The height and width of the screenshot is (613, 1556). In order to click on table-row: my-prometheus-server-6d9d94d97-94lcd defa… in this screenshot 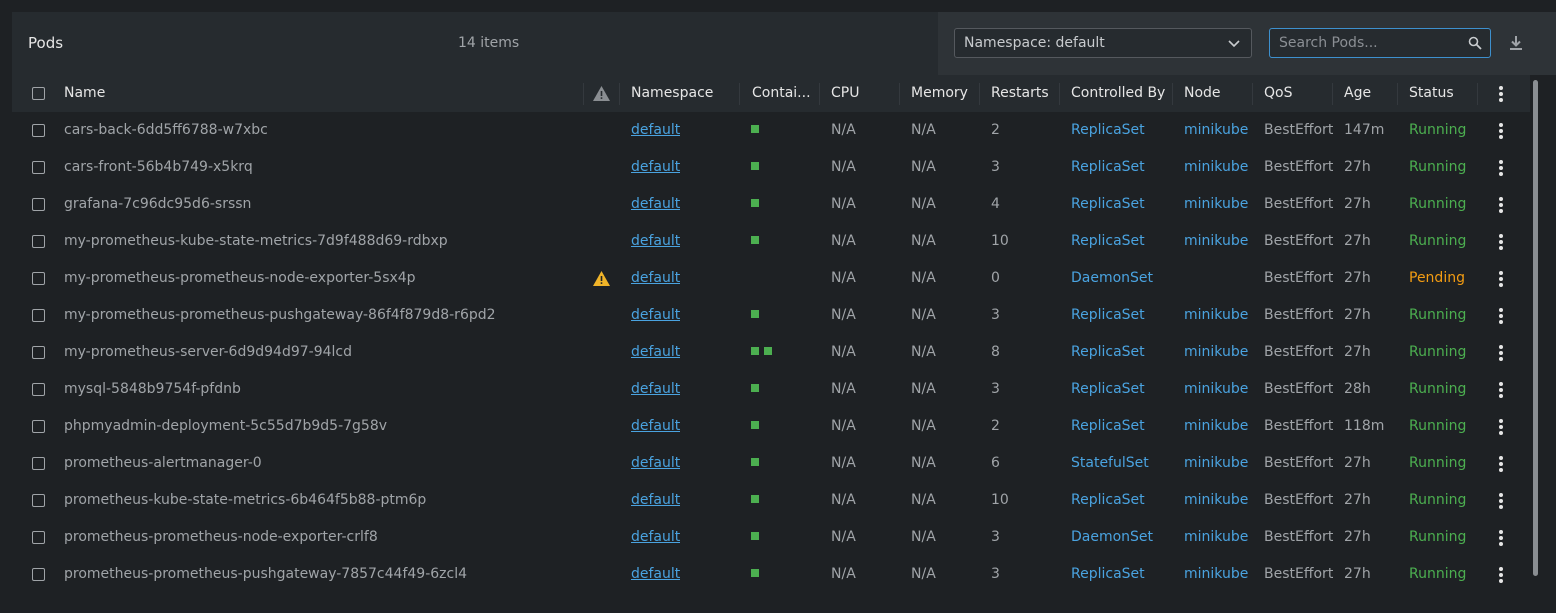, I will do `click(771, 352)`.